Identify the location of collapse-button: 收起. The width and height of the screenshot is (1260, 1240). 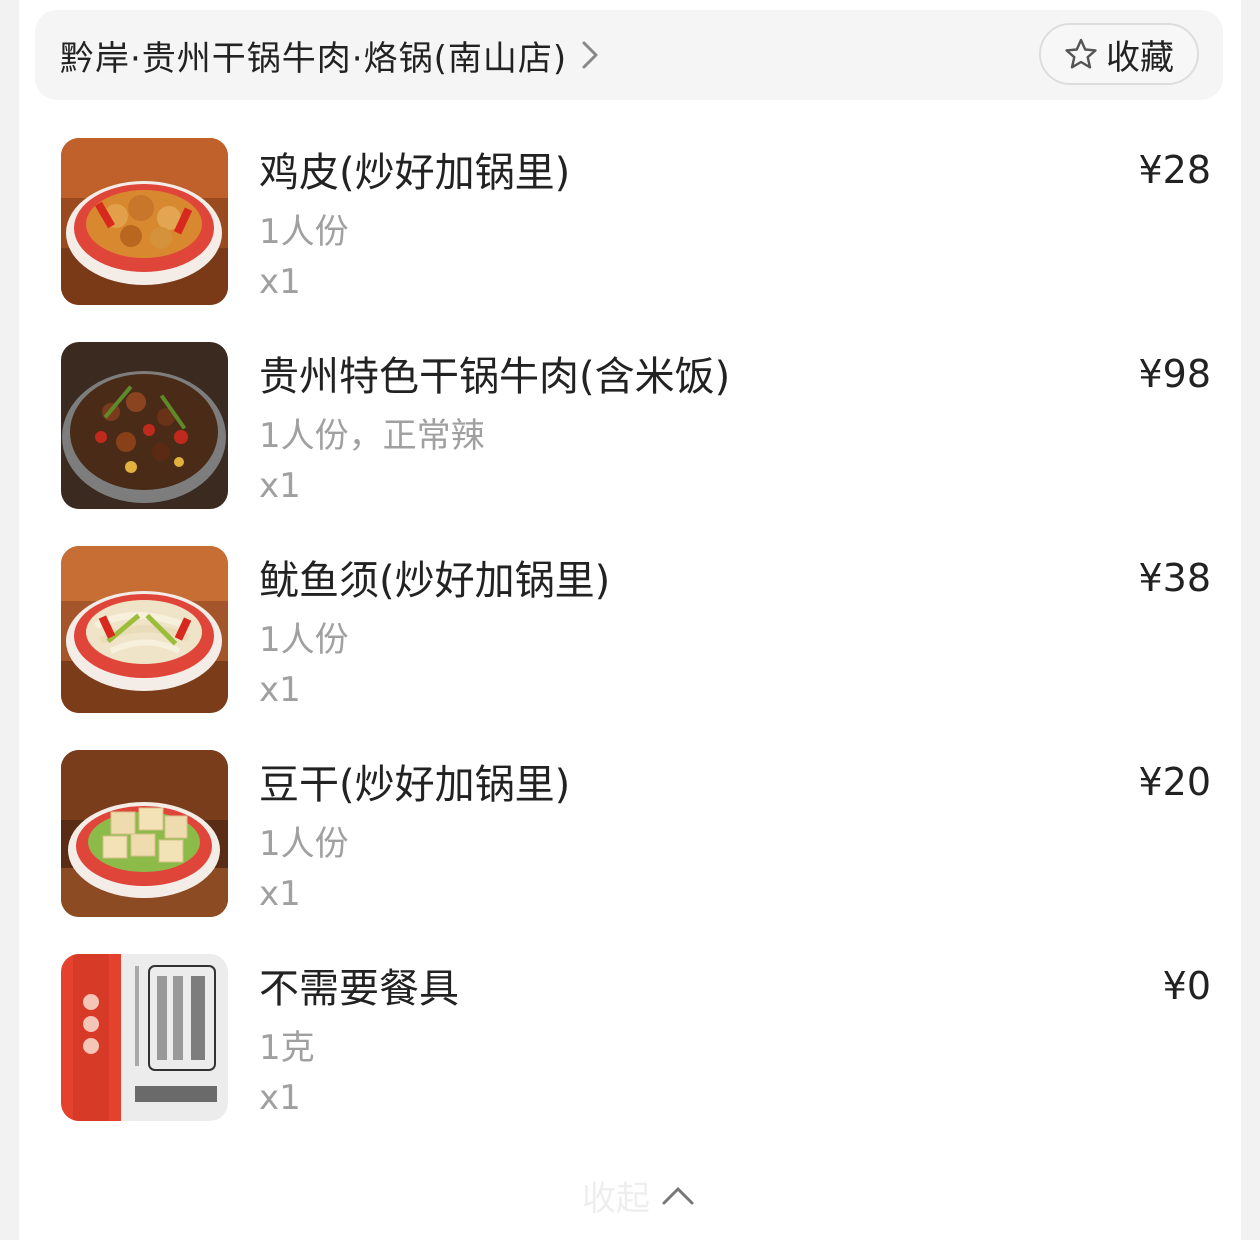
(639, 1195).